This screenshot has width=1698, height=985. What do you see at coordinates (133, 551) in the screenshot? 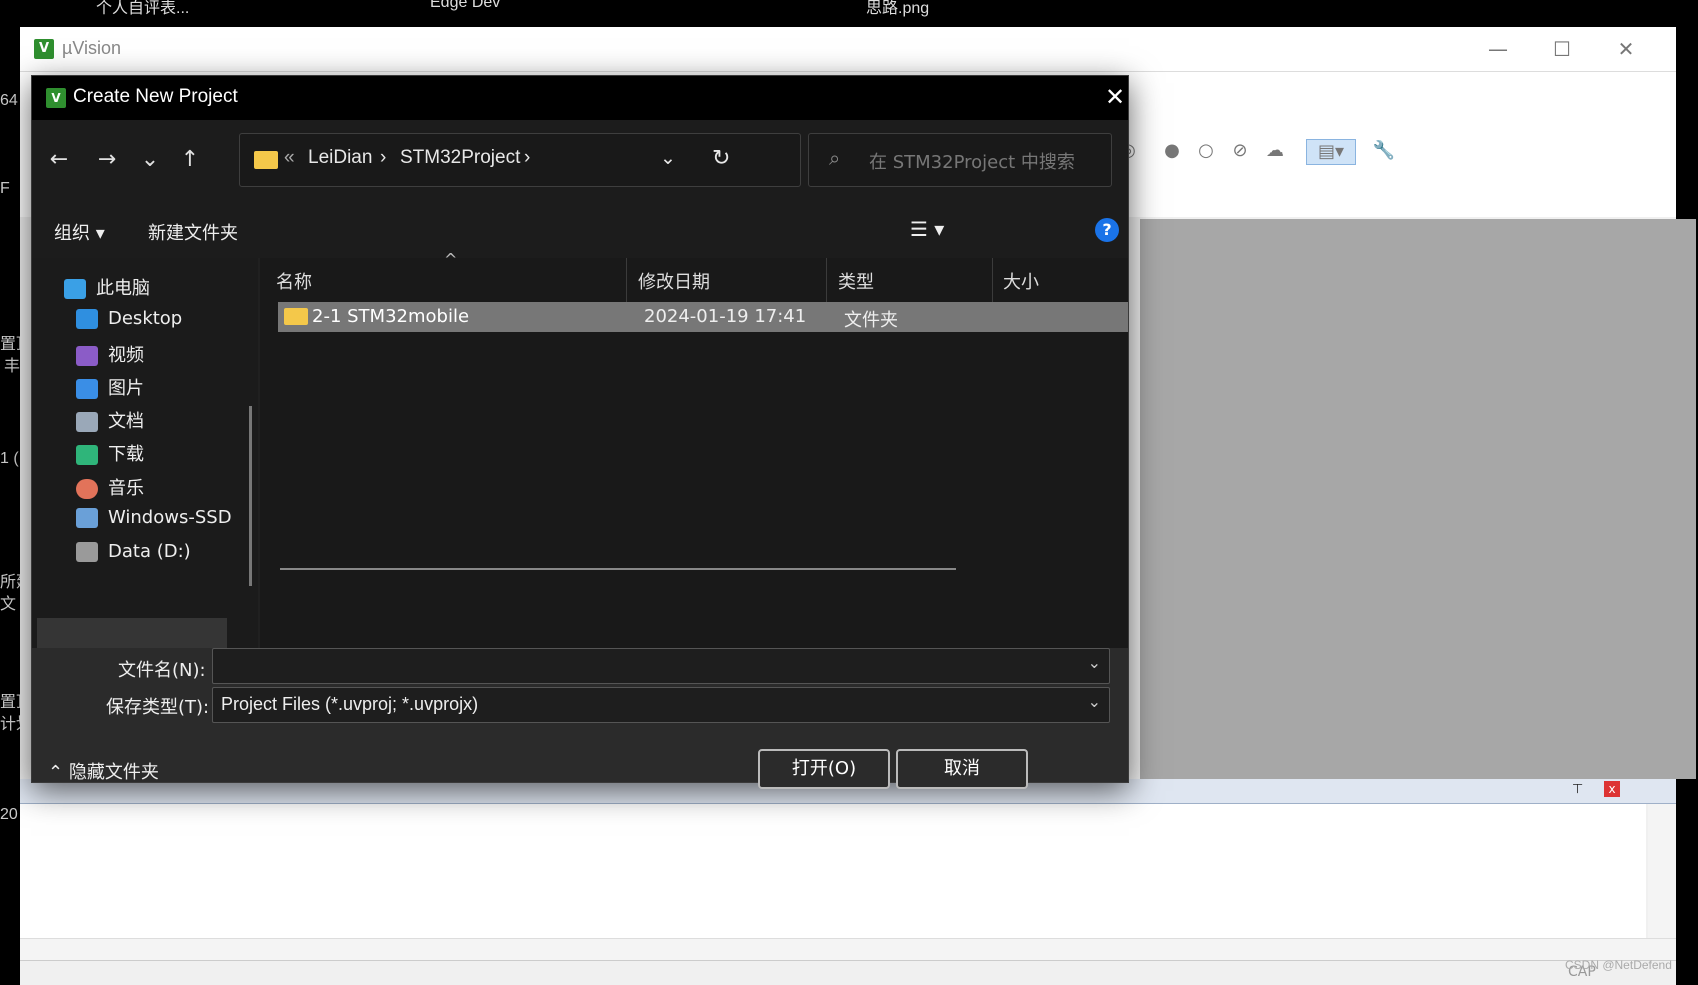
I see `tree-item-data-d: Data (D:)` at bounding box center [133, 551].